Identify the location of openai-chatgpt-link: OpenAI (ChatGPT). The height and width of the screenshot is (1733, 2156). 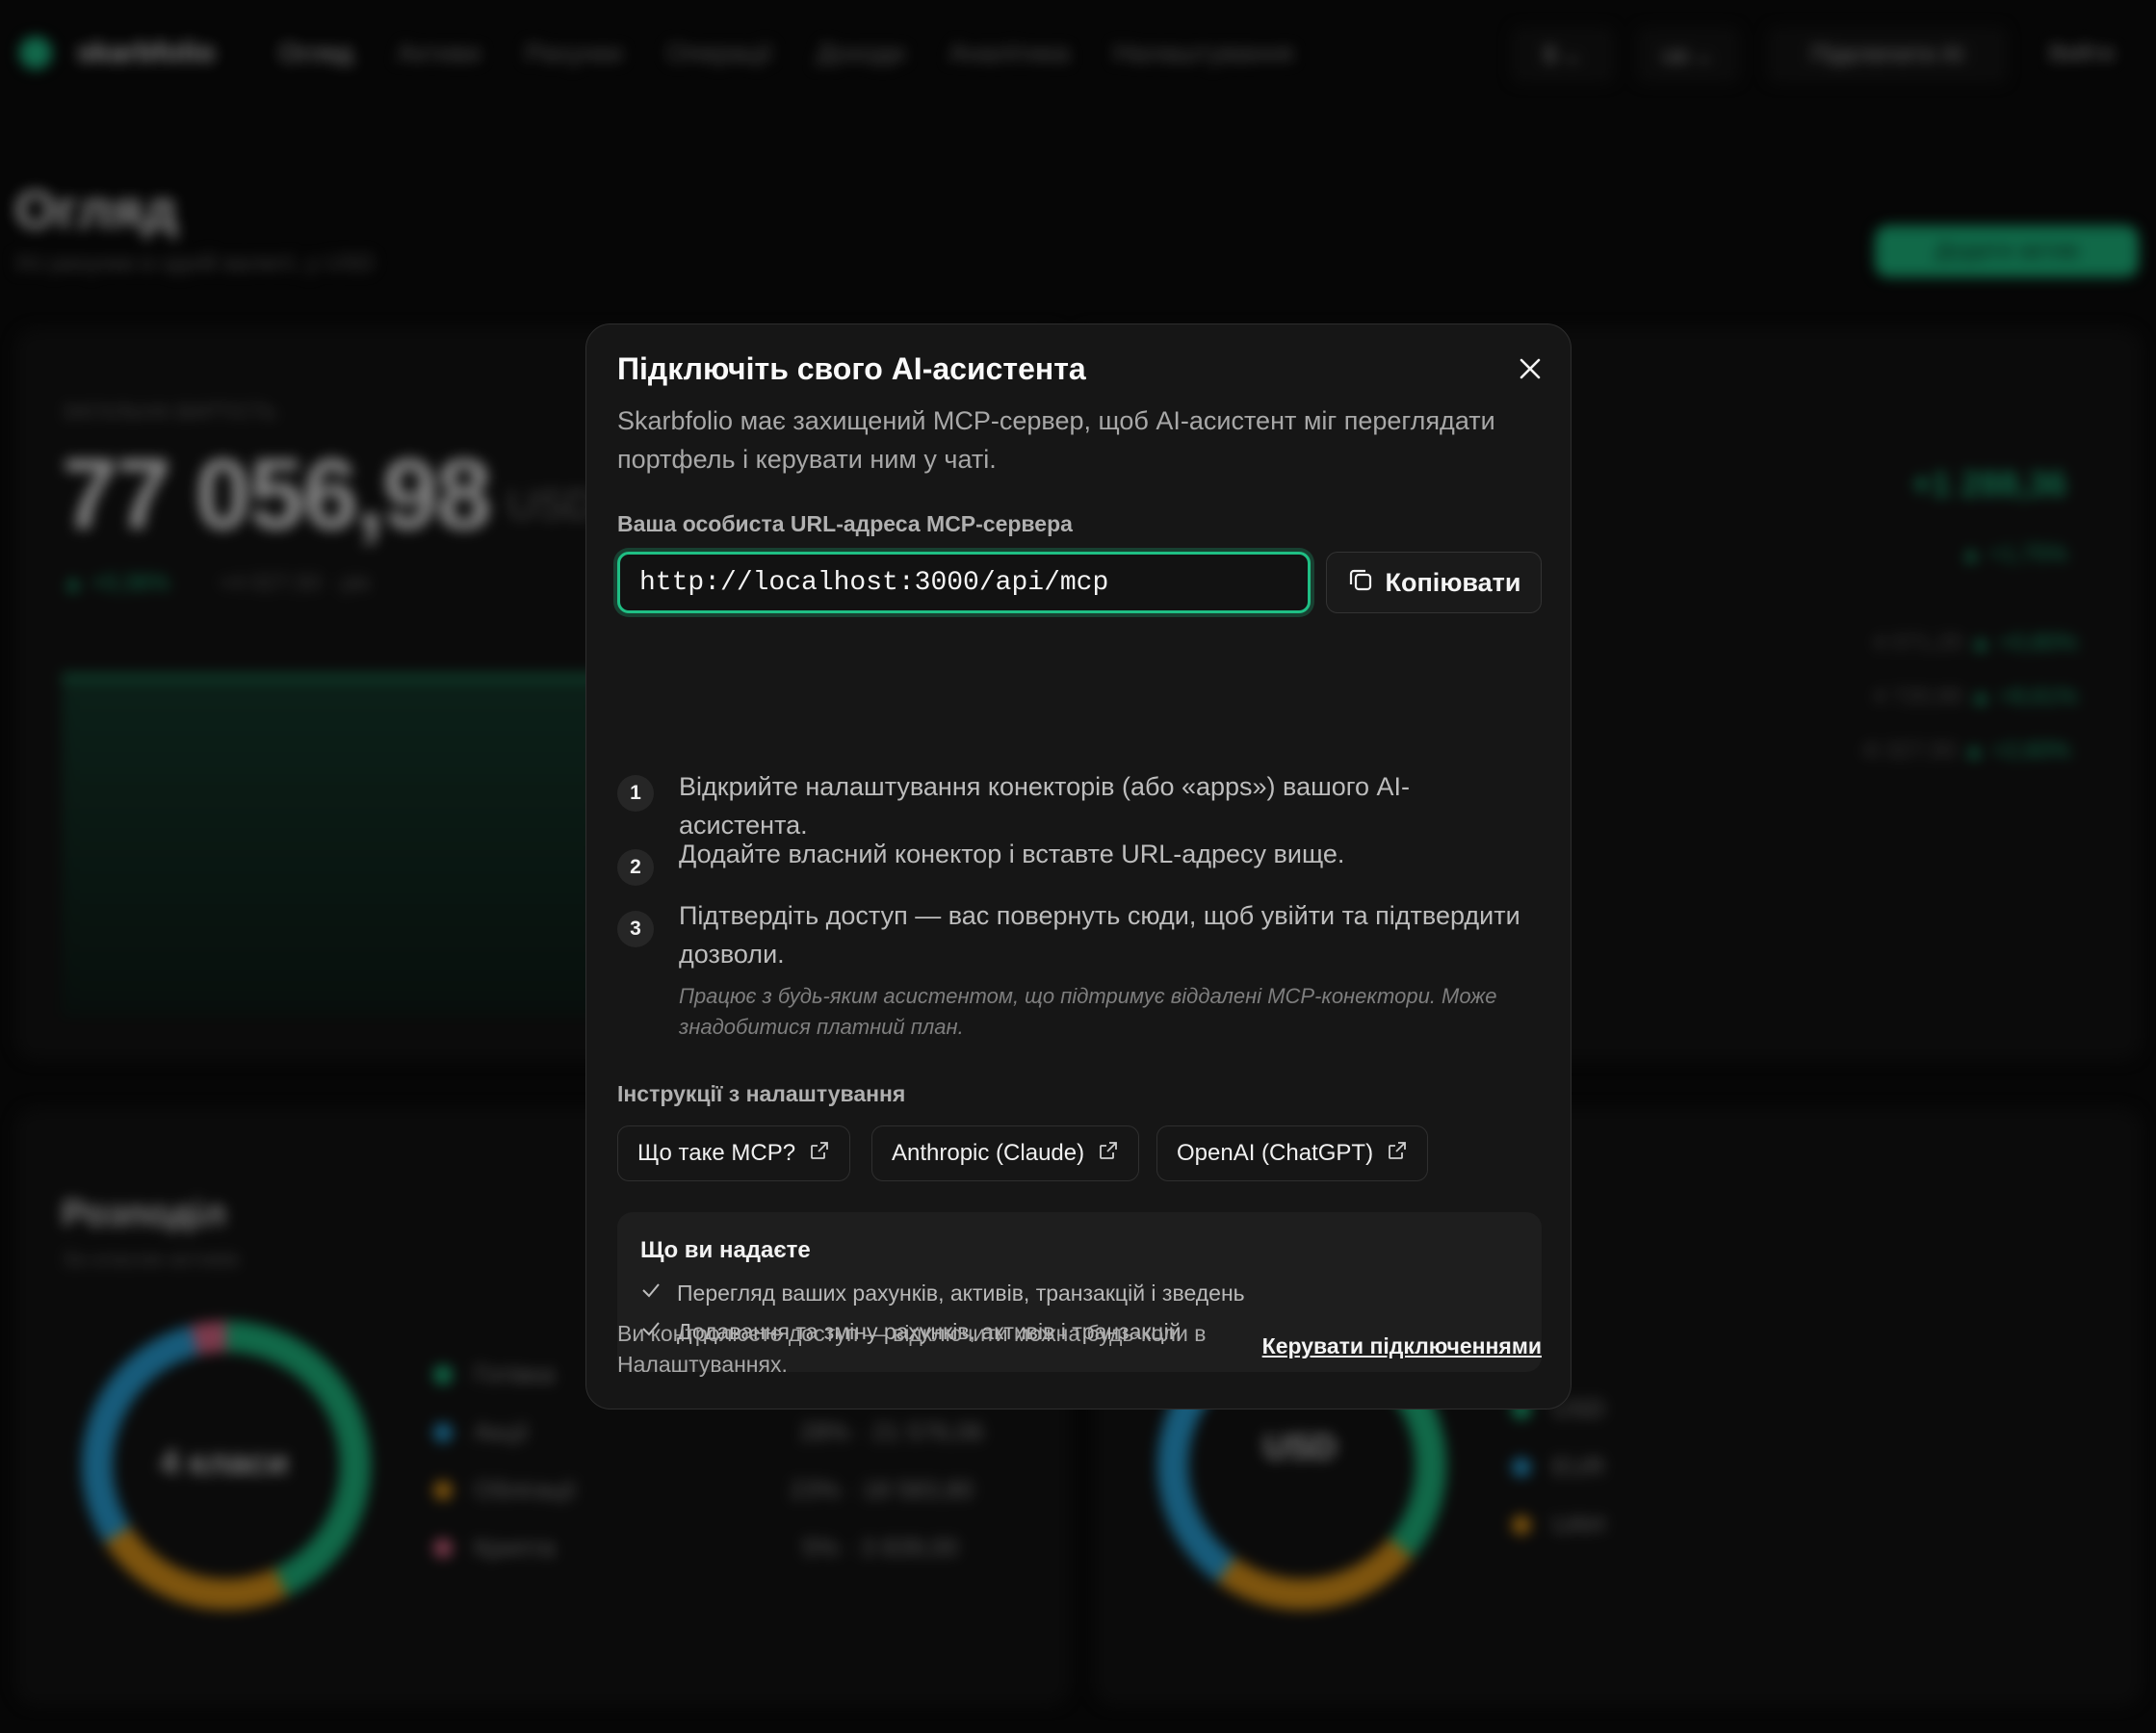
(1292, 1153).